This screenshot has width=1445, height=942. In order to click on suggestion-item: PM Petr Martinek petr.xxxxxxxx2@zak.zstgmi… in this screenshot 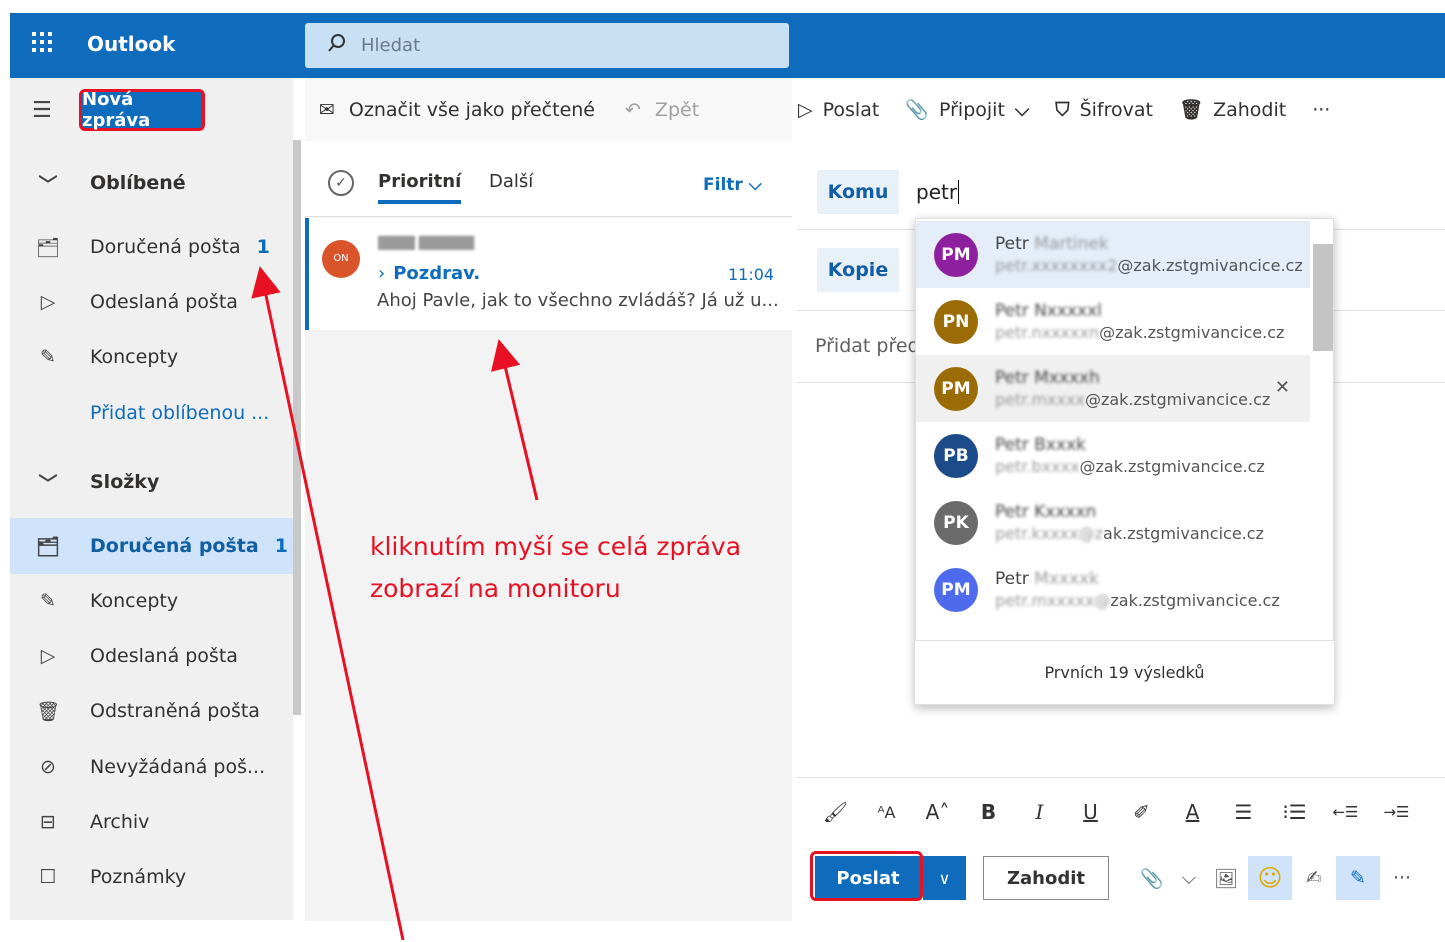, I will do `click(1113, 254)`.